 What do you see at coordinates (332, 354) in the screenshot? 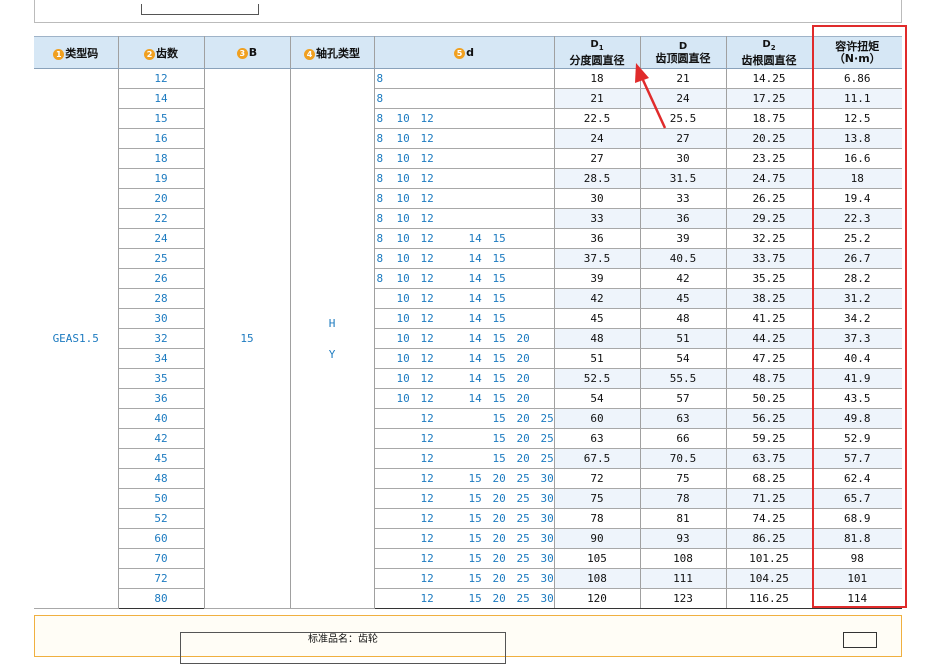
I see `bore-type-y: Y` at bounding box center [332, 354].